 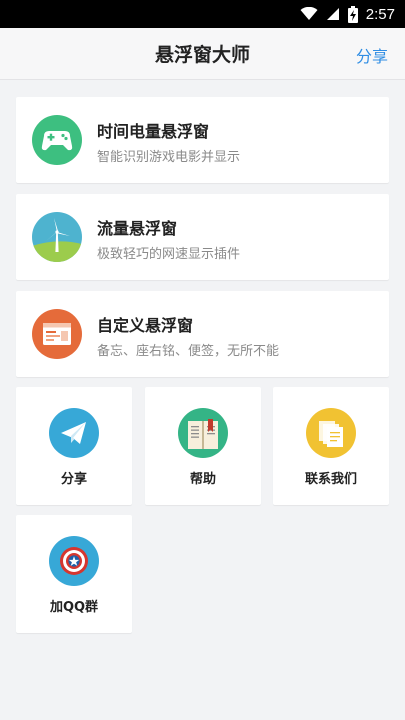 What do you see at coordinates (333, 14) in the screenshot?
I see `signal-icon` at bounding box center [333, 14].